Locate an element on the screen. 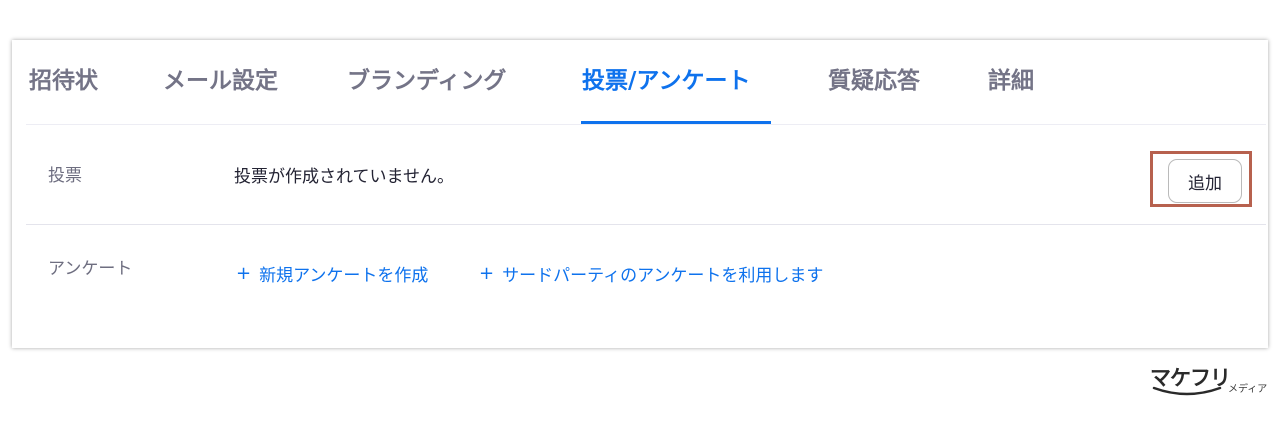 The width and height of the screenshot is (1280, 425). logo-subtext: メディア is located at coordinates (1248, 389).